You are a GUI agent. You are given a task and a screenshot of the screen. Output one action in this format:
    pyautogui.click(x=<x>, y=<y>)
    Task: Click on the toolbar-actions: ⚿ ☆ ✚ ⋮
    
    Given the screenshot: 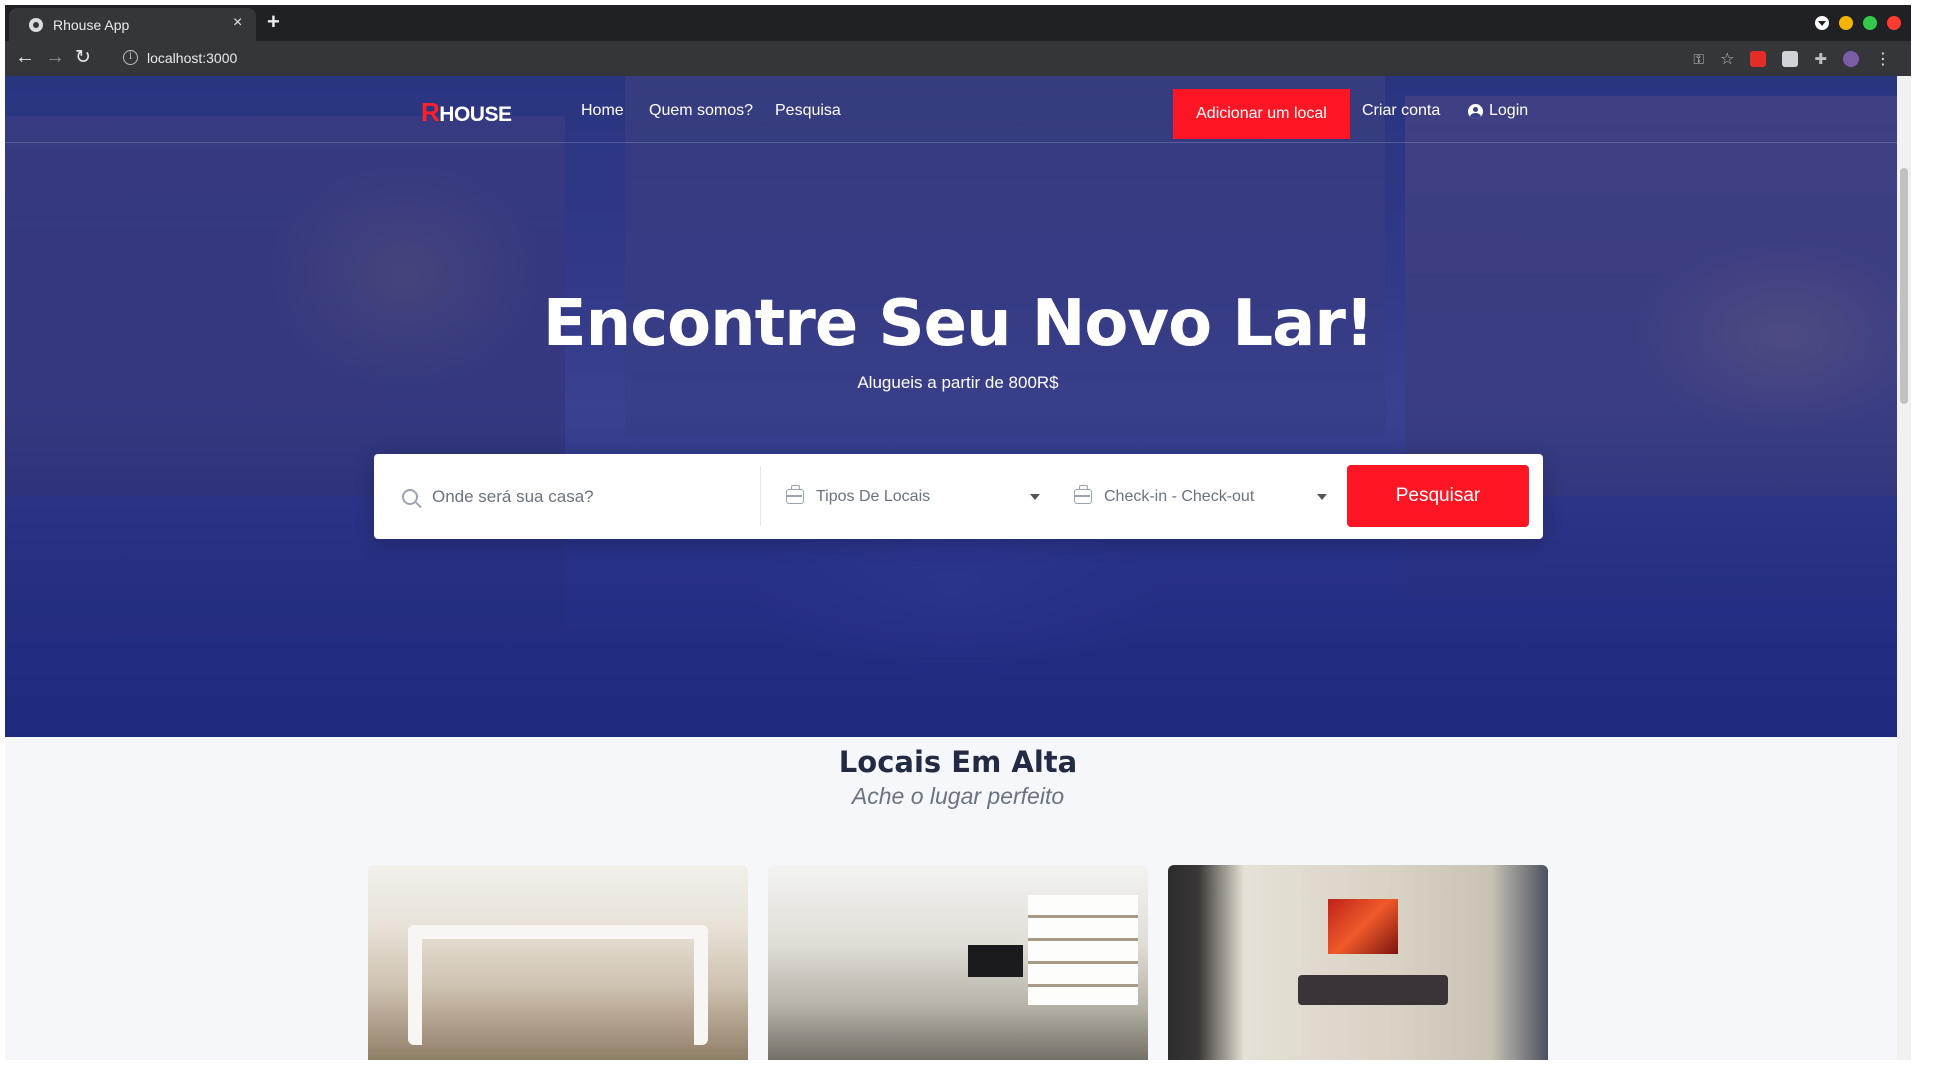 What is the action you would take?
    pyautogui.click(x=1792, y=59)
    